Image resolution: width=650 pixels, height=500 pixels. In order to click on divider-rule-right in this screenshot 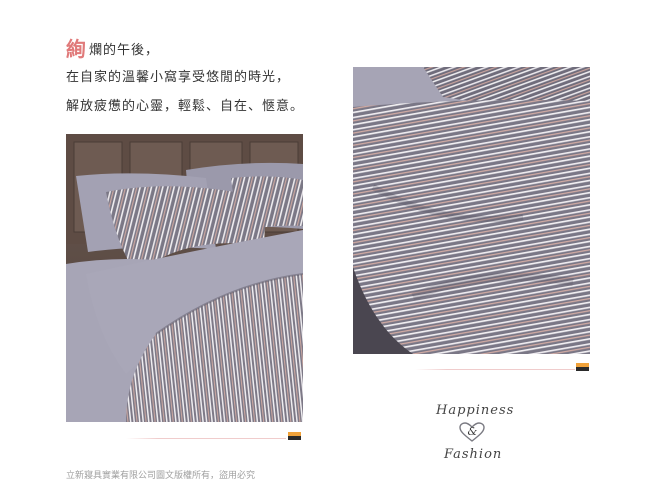, I will do `click(495, 369)`.